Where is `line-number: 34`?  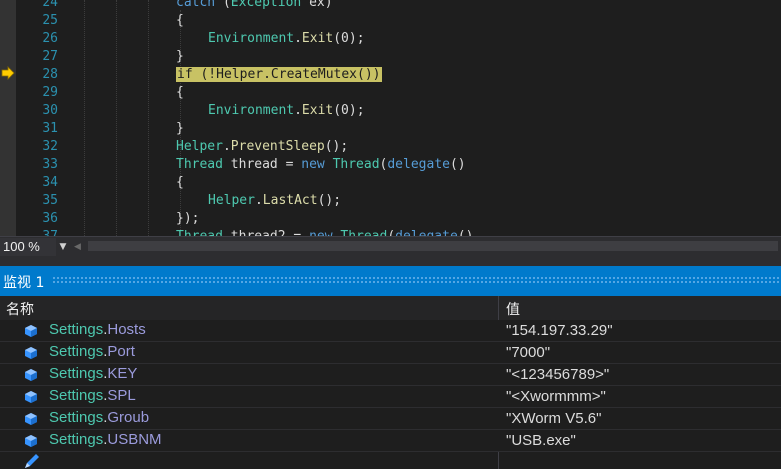 line-number: 34 is located at coordinates (50, 182).